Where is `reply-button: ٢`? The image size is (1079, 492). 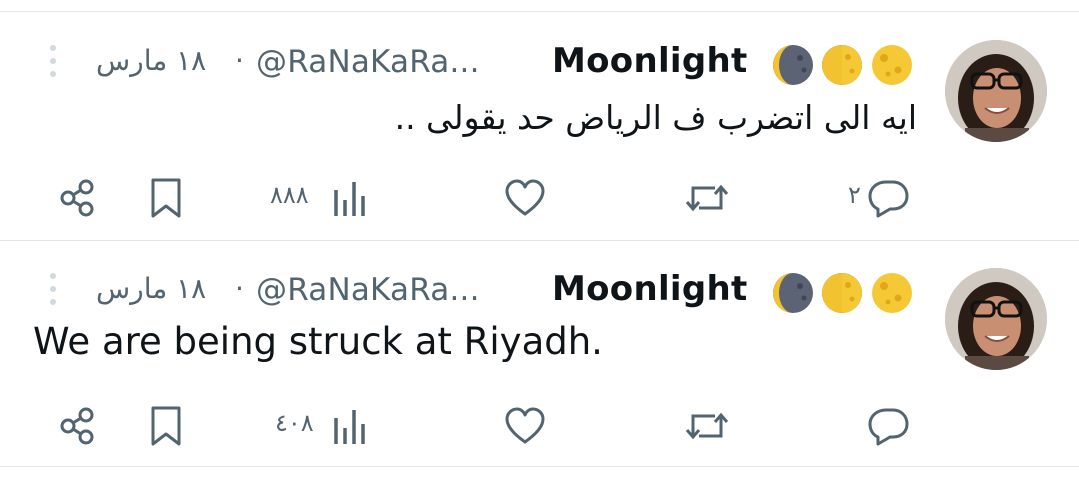 reply-button: ٢ is located at coordinates (883, 201).